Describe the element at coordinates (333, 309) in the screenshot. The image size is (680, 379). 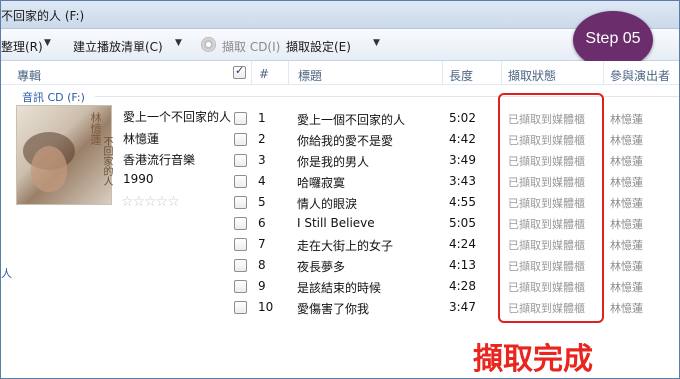
I see `track-title: 愛傷害了你我` at that location.